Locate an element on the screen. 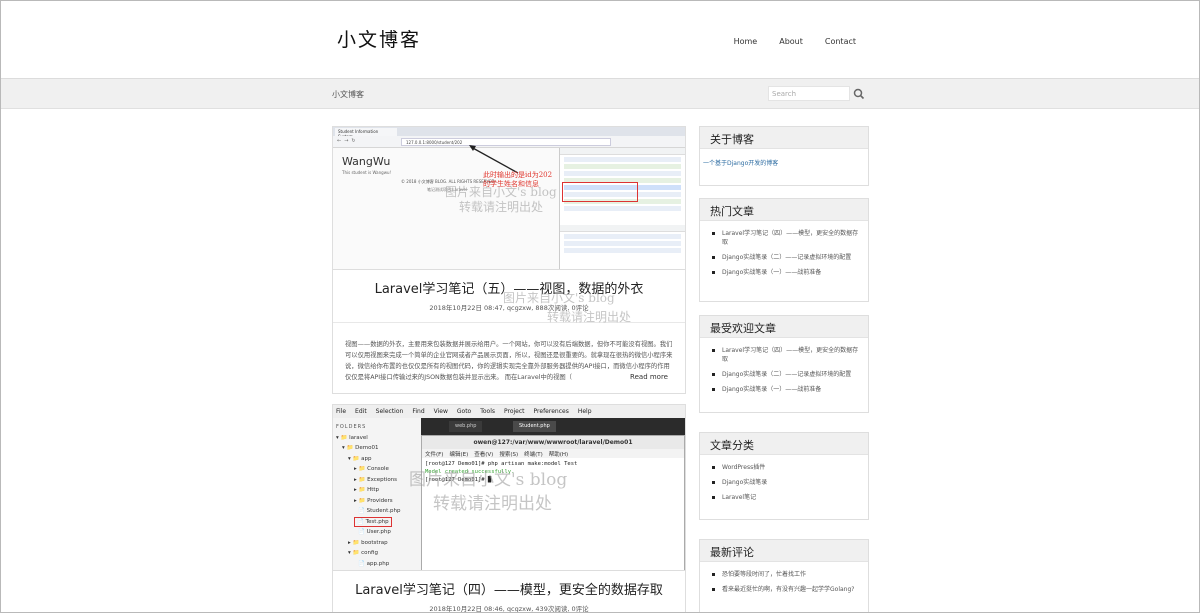 The height and width of the screenshot is (613, 1200). sub-bar: 小文博客 is located at coordinates (600, 94).